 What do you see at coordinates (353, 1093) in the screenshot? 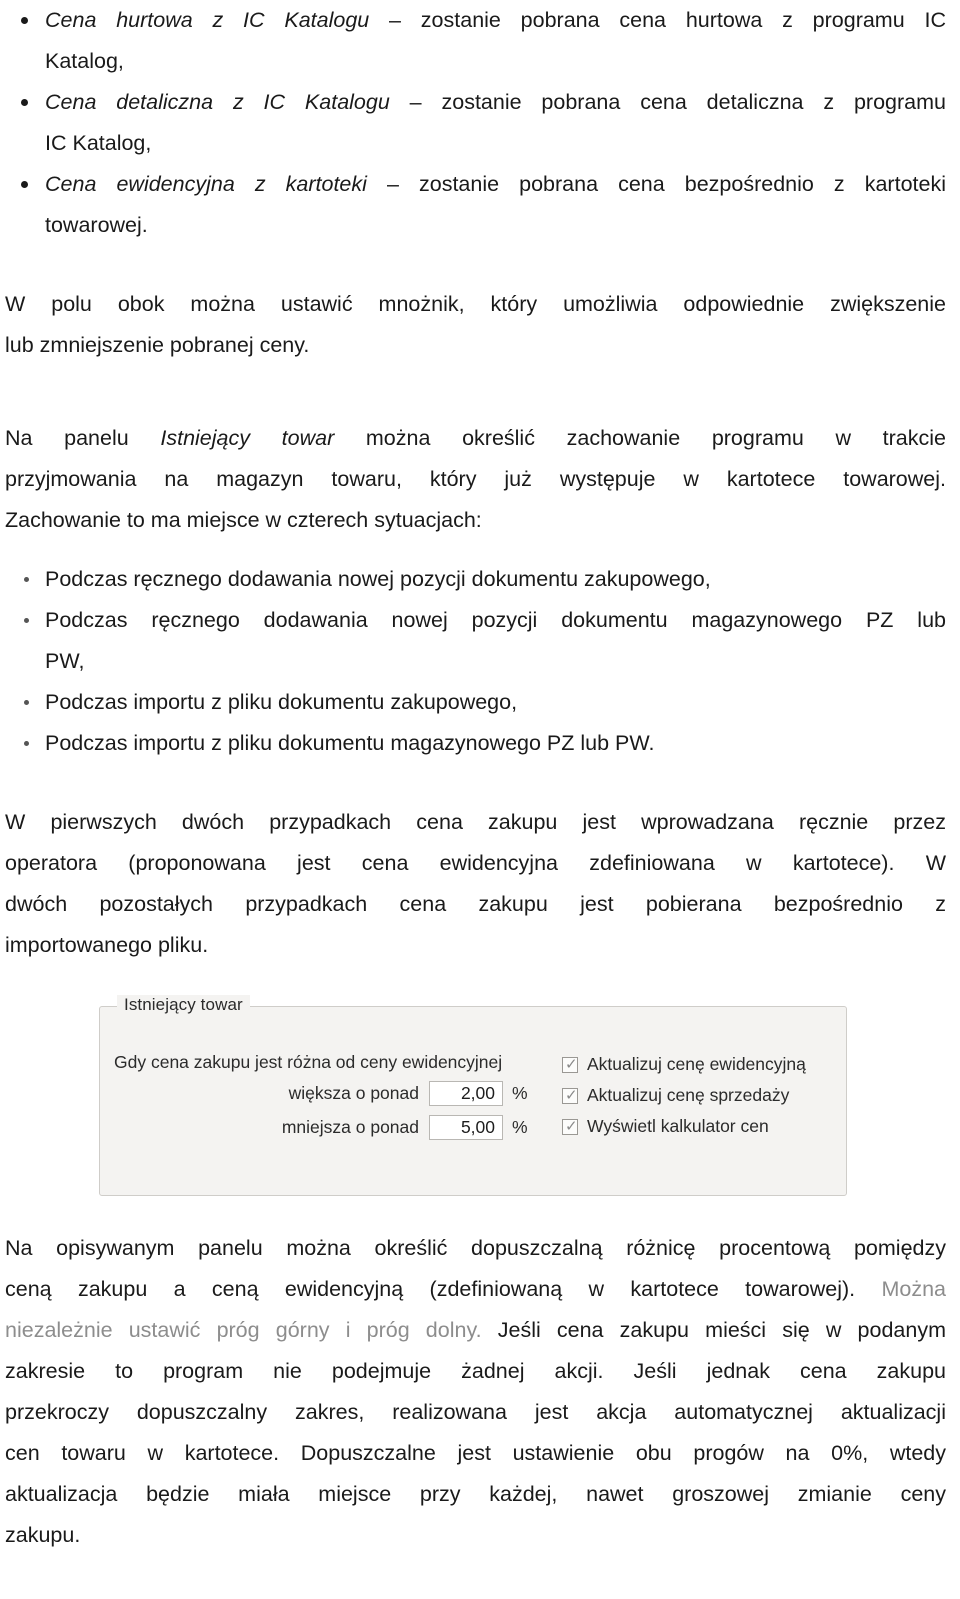
I see `threshold-label-greater: większa o ponad` at bounding box center [353, 1093].